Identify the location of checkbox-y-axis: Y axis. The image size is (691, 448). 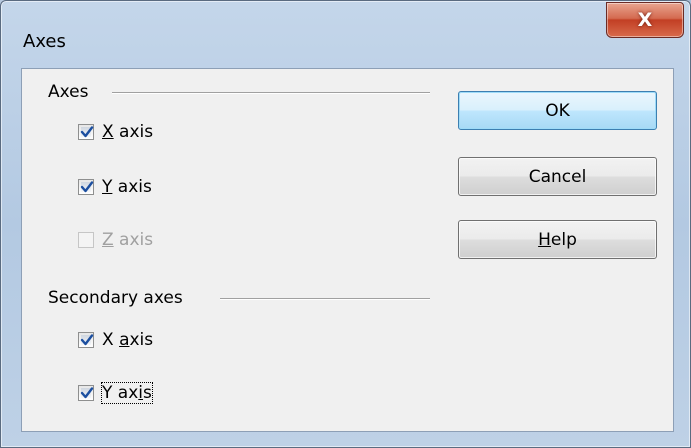
(115, 187).